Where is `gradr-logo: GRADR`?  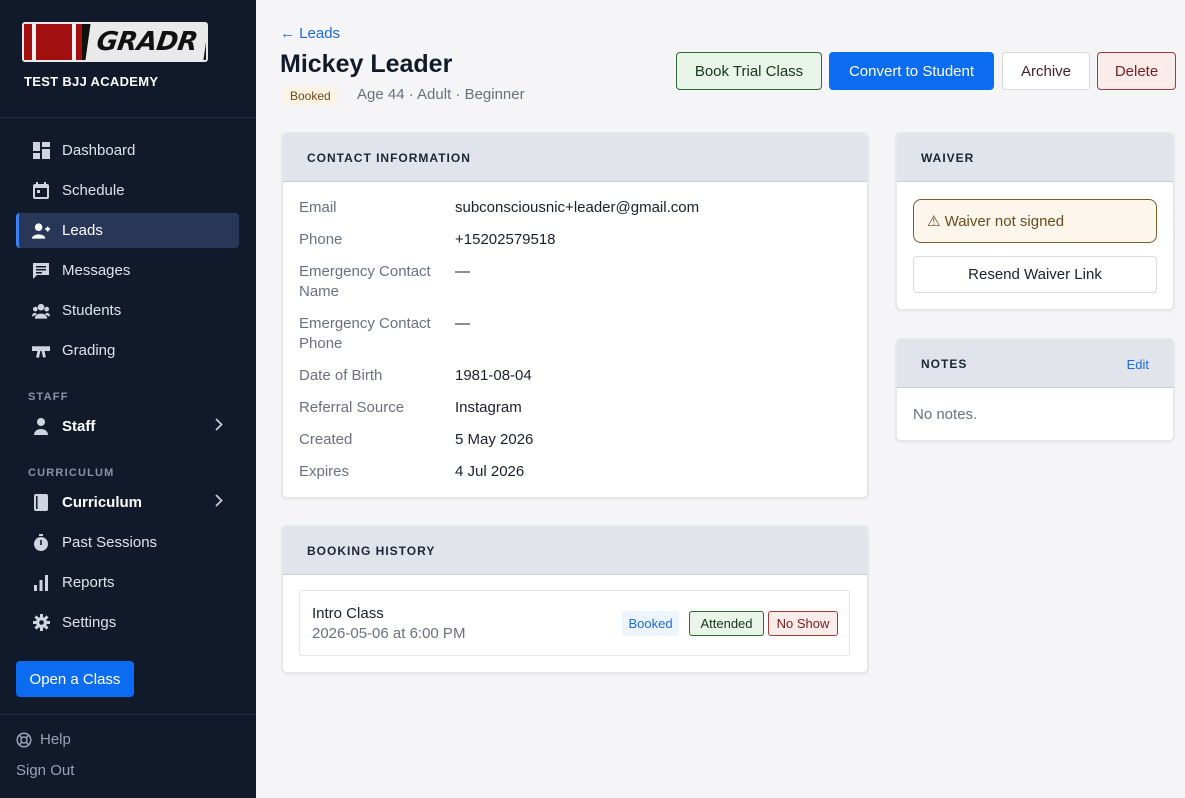
gradr-logo: GRADR is located at coordinates (115, 42).